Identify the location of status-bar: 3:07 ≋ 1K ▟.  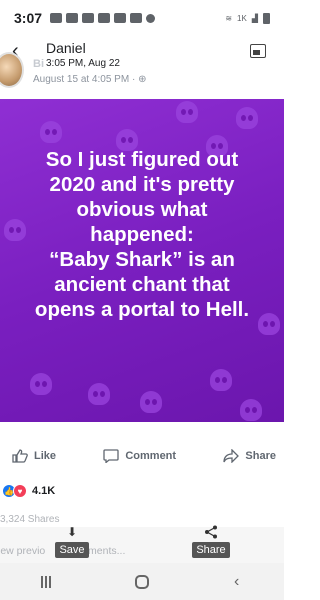
(142, 18).